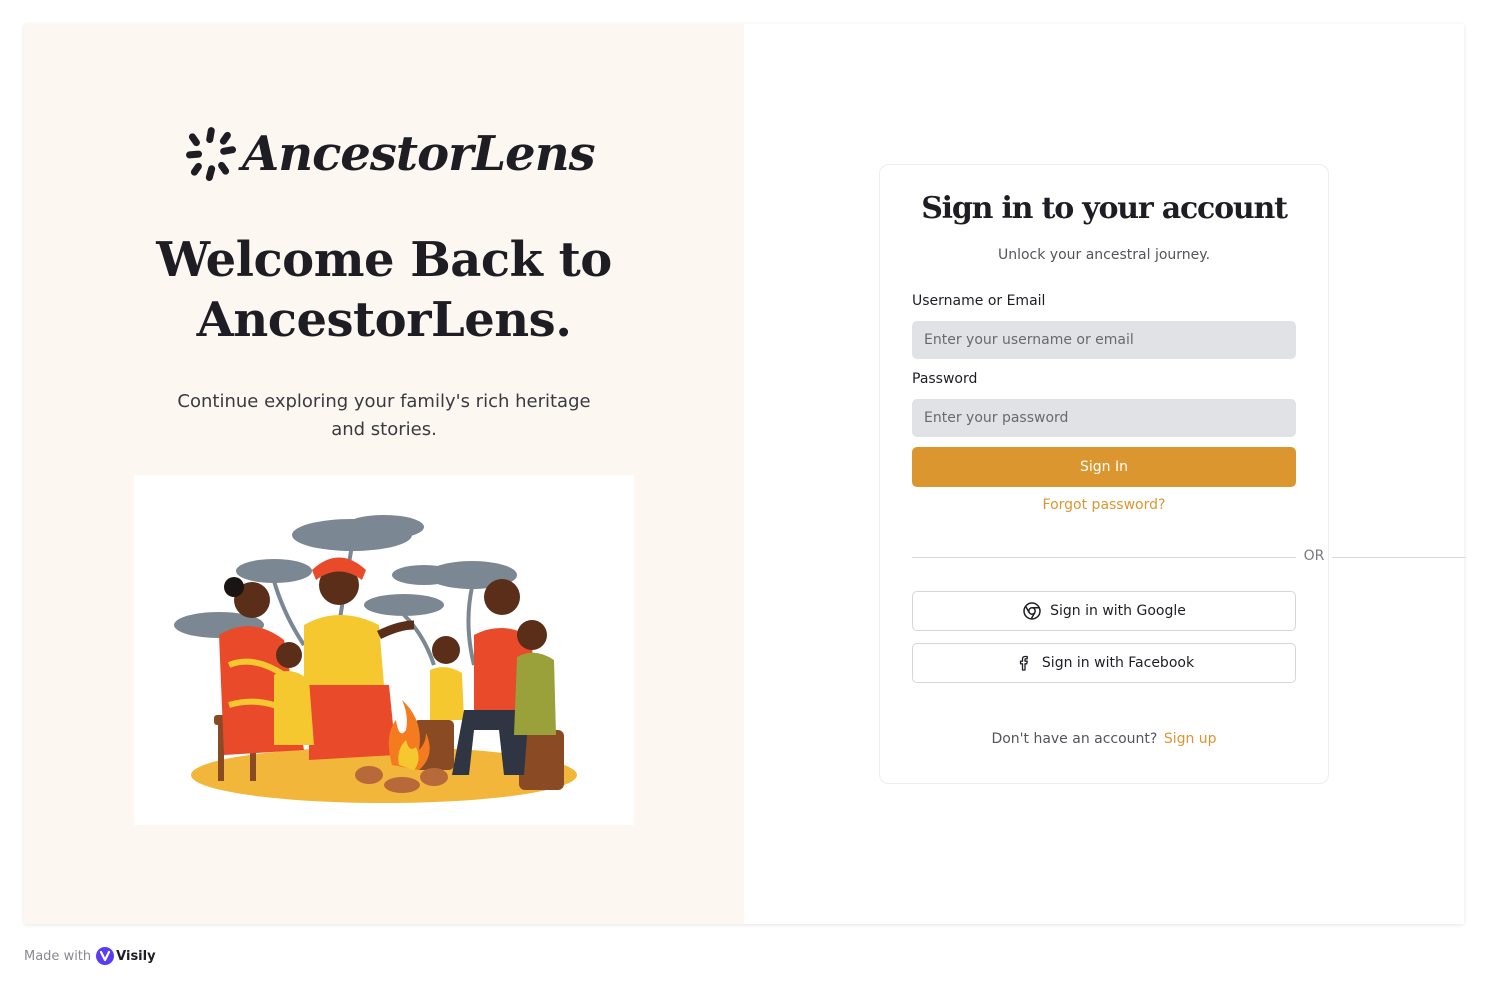 Image resolution: width=1488 pixels, height=988 pixels. Describe the element at coordinates (1104, 467) in the screenshot. I see `sign-in-button: Sign In` at that location.